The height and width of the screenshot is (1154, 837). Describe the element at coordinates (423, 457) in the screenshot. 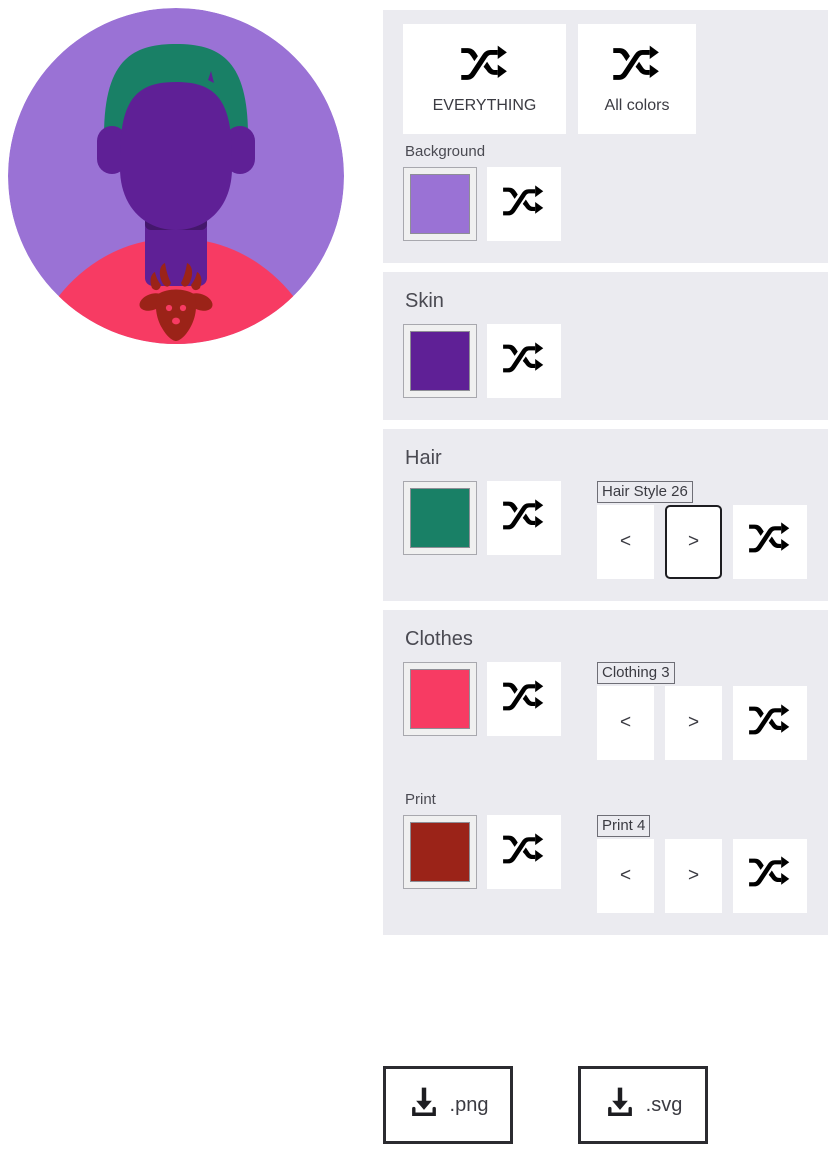

I see `section-title-hair: Hair` at that location.